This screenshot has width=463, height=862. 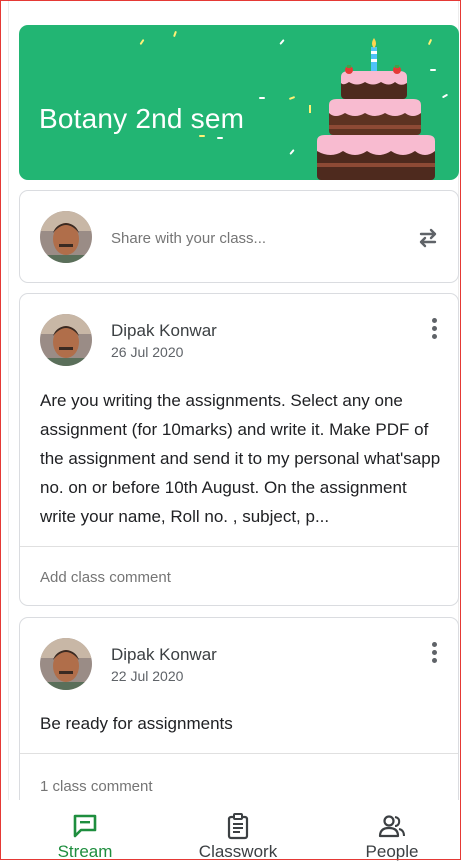 I want to click on nav-classwork-label: Classwork, so click(x=238, y=851).